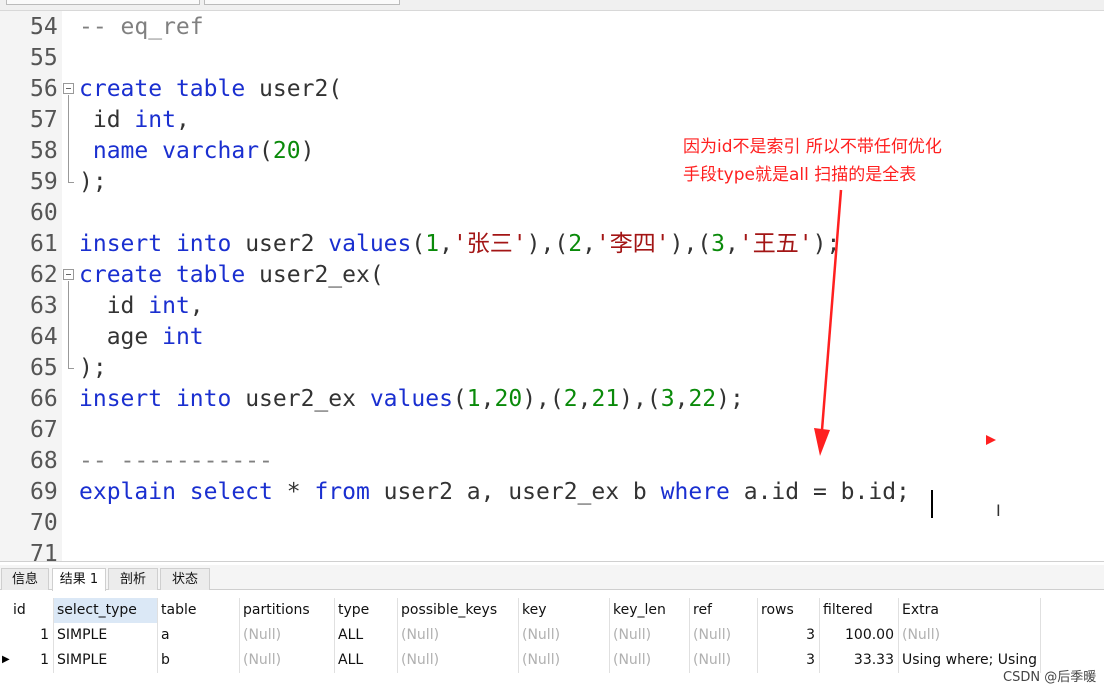 The height and width of the screenshot is (689, 1104). Describe the element at coordinates (812, 147) in the screenshot. I see `annotation-line-1: 因为id不是索引 所以不带任何优化` at that location.